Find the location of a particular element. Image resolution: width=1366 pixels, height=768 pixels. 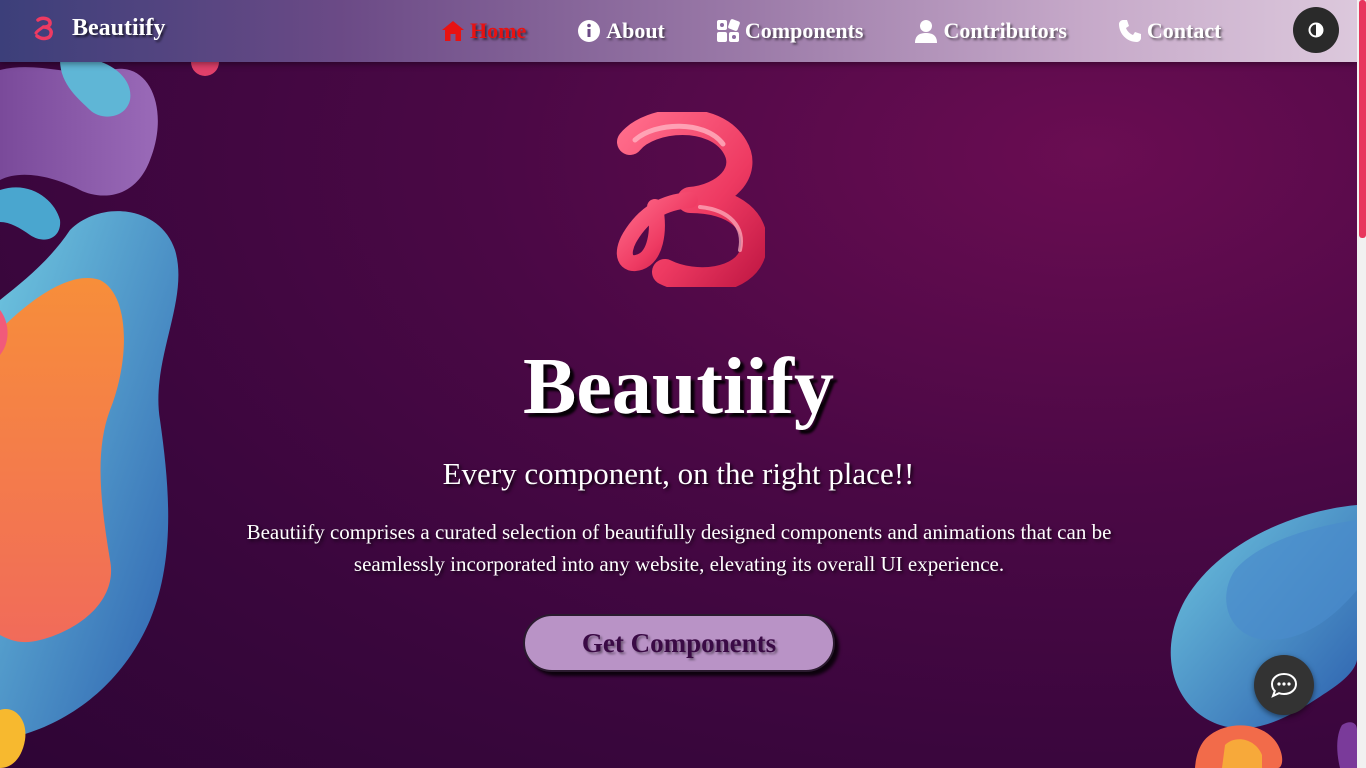

get-components-button: Get Components is located at coordinates (679, 643).